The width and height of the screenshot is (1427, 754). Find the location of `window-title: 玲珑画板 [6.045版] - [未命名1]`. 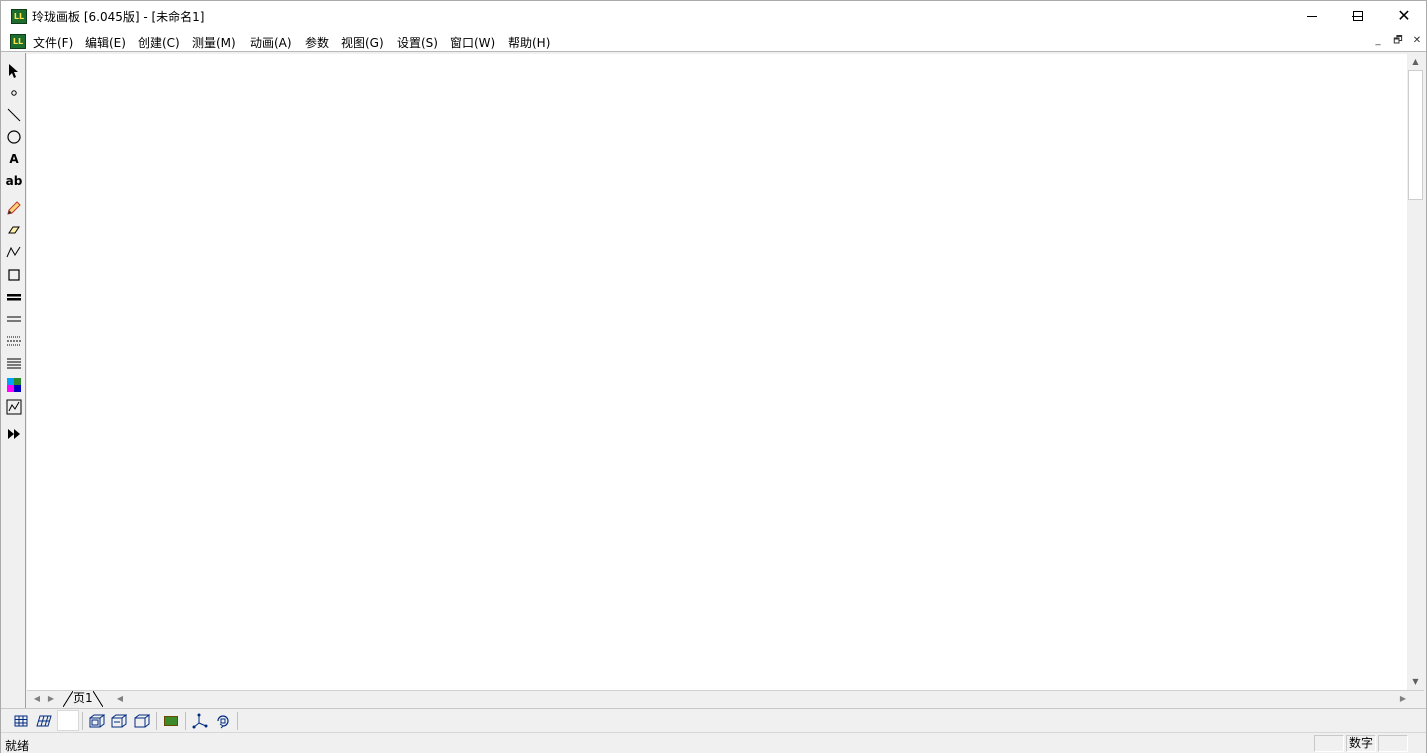

window-title: 玲珑画板 [6.045版] - [未命名1] is located at coordinates (118, 17).